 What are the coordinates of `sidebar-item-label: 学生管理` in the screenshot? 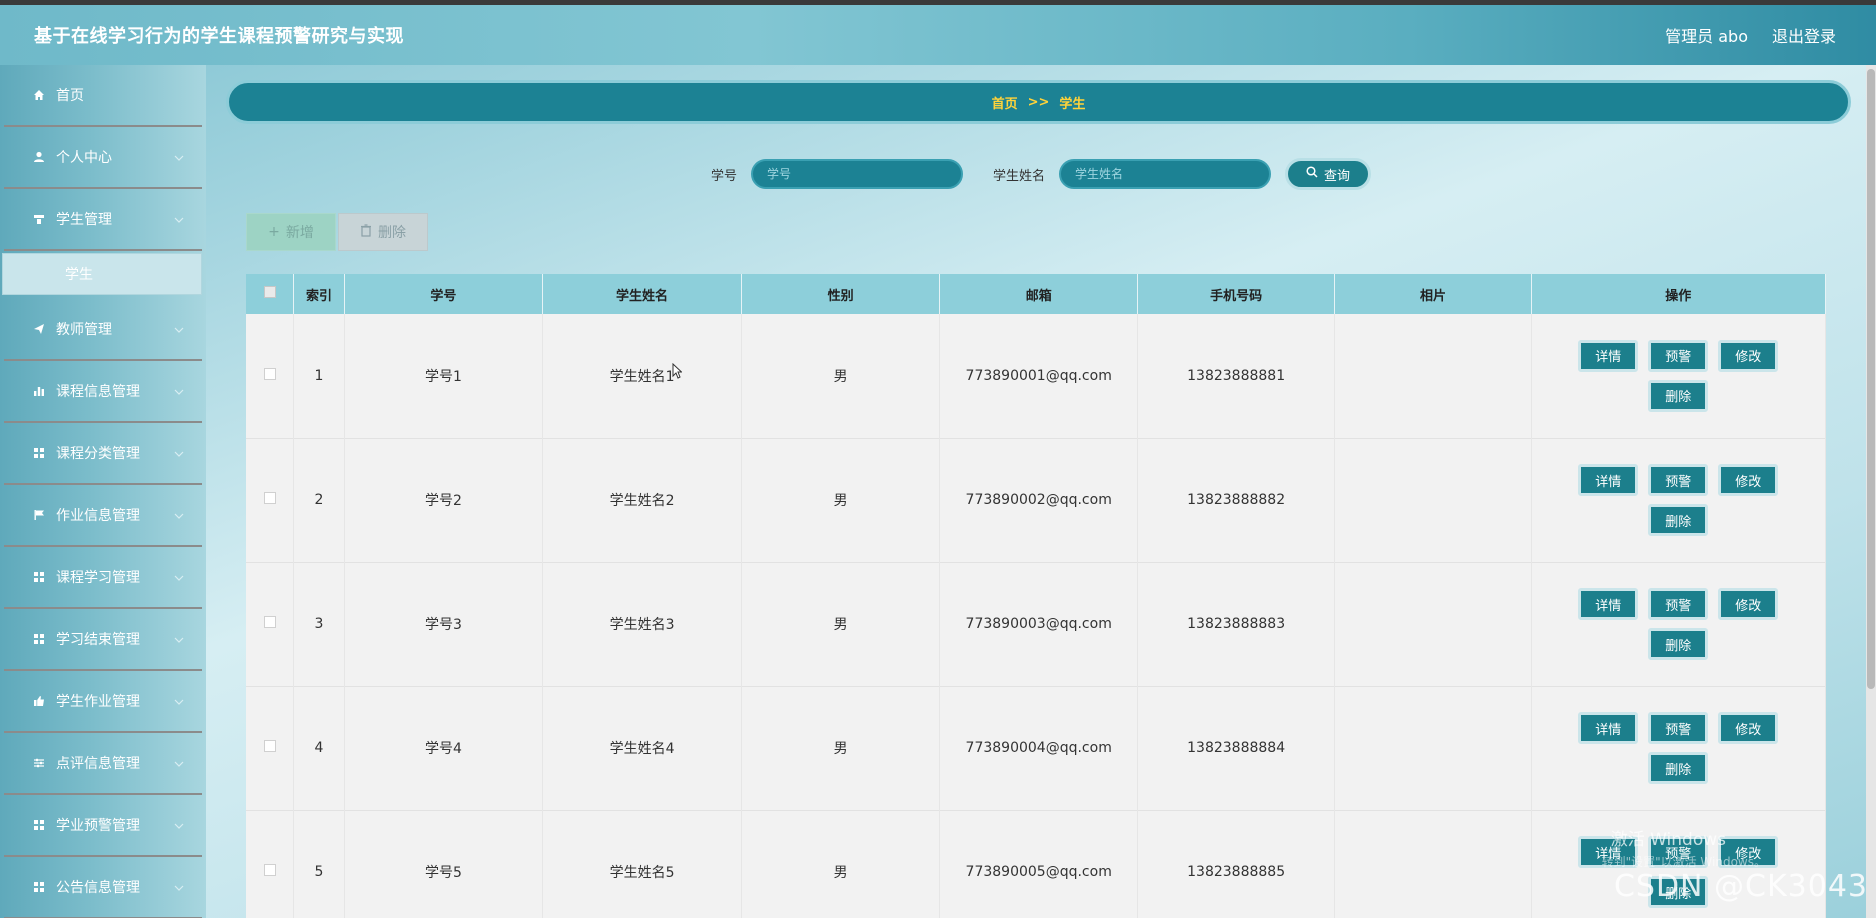 It's located at (84, 220).